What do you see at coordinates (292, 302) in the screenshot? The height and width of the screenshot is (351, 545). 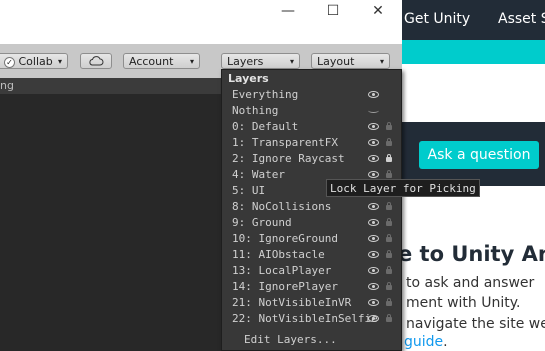 I see `layer-item-label: 21: NotVisibleInVR` at bounding box center [292, 302].